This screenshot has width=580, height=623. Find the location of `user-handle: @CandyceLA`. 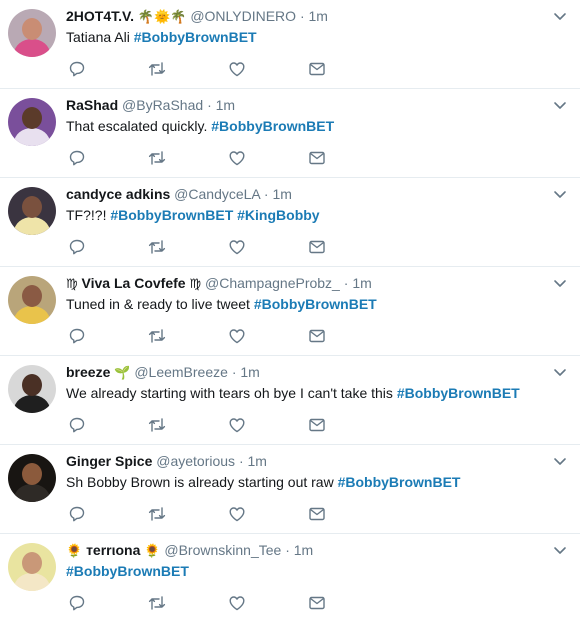

user-handle: @CandyceLA is located at coordinates (217, 194).